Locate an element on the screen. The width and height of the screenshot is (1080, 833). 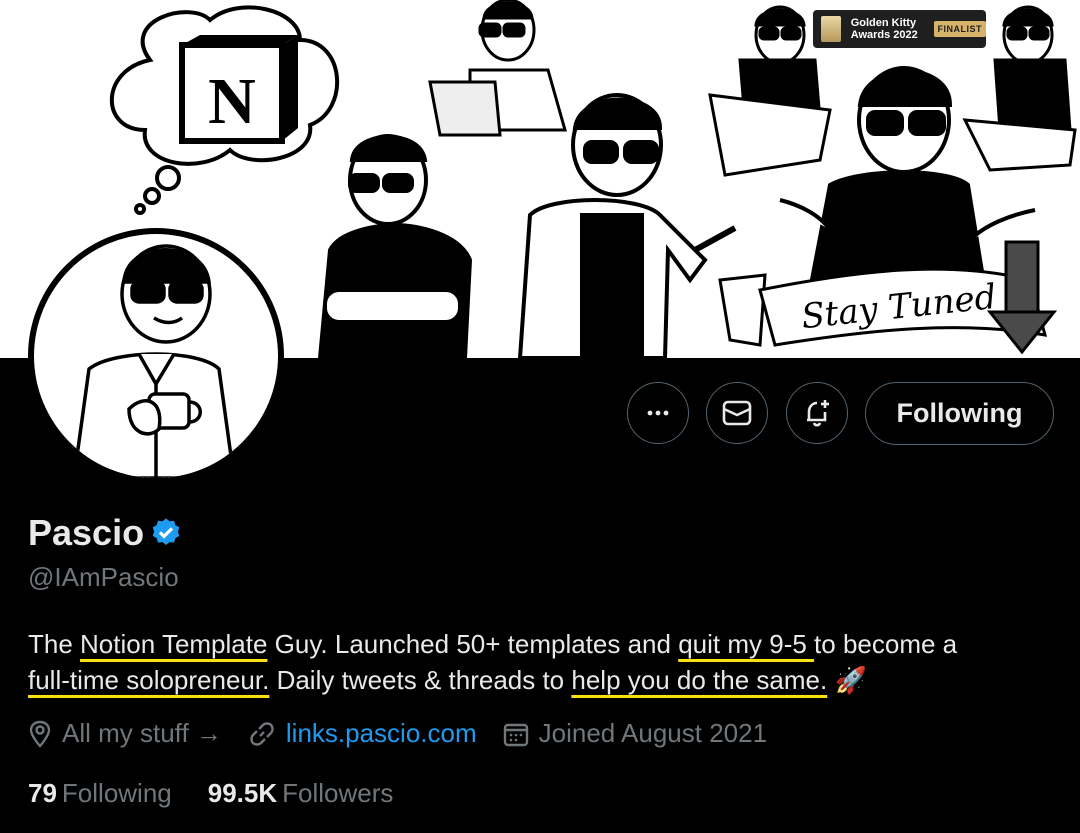
profile-stats: 79 Following 99.5K Followers is located at coordinates (228, 793).